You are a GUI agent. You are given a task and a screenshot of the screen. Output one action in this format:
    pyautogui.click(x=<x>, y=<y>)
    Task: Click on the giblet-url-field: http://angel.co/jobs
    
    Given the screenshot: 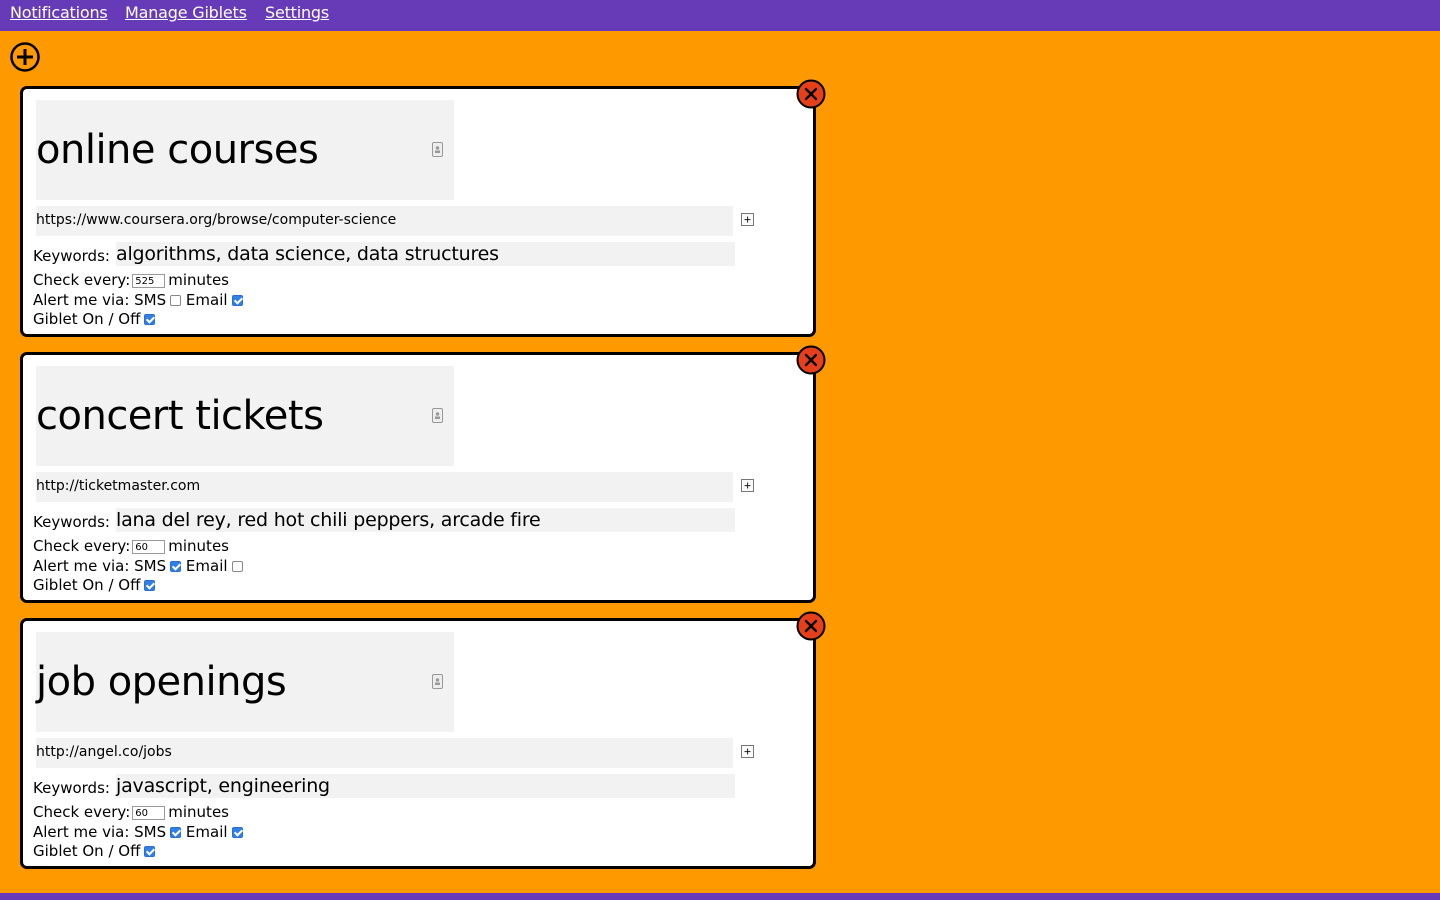 What is the action you would take?
    pyautogui.click(x=384, y=753)
    